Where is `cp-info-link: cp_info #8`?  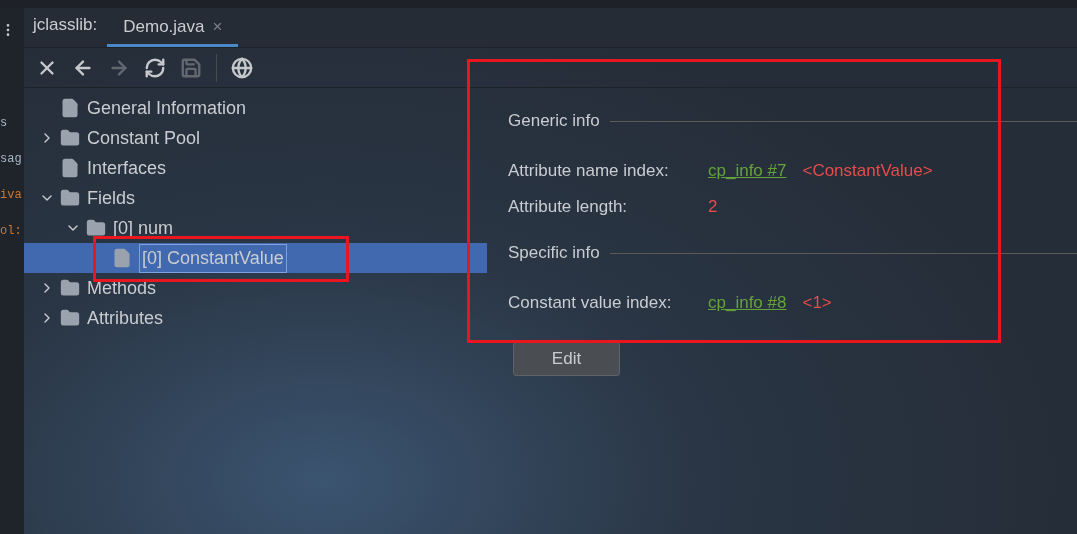 cp-info-link: cp_info #8 is located at coordinates (747, 303).